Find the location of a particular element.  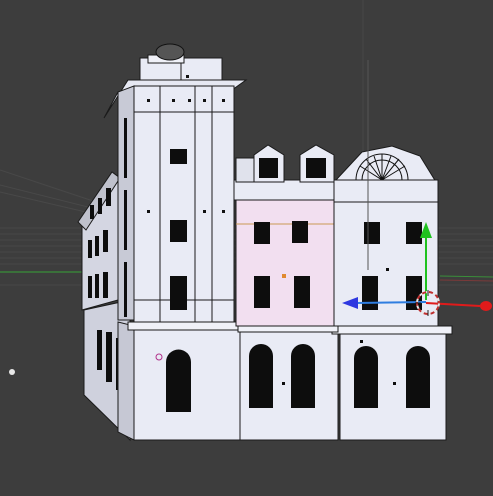

dome-top is located at coordinates (170, 52).